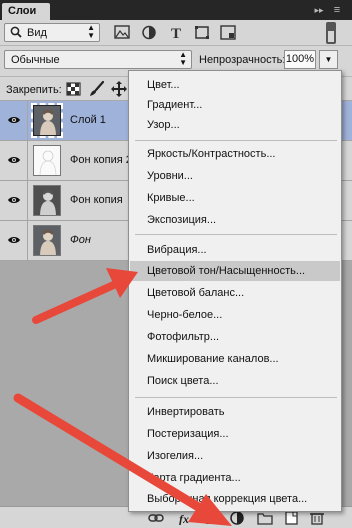 The height and width of the screenshot is (528, 352). Describe the element at coordinates (235, 412) in the screenshot. I see `menu-item-invert: Инвертировать` at that location.